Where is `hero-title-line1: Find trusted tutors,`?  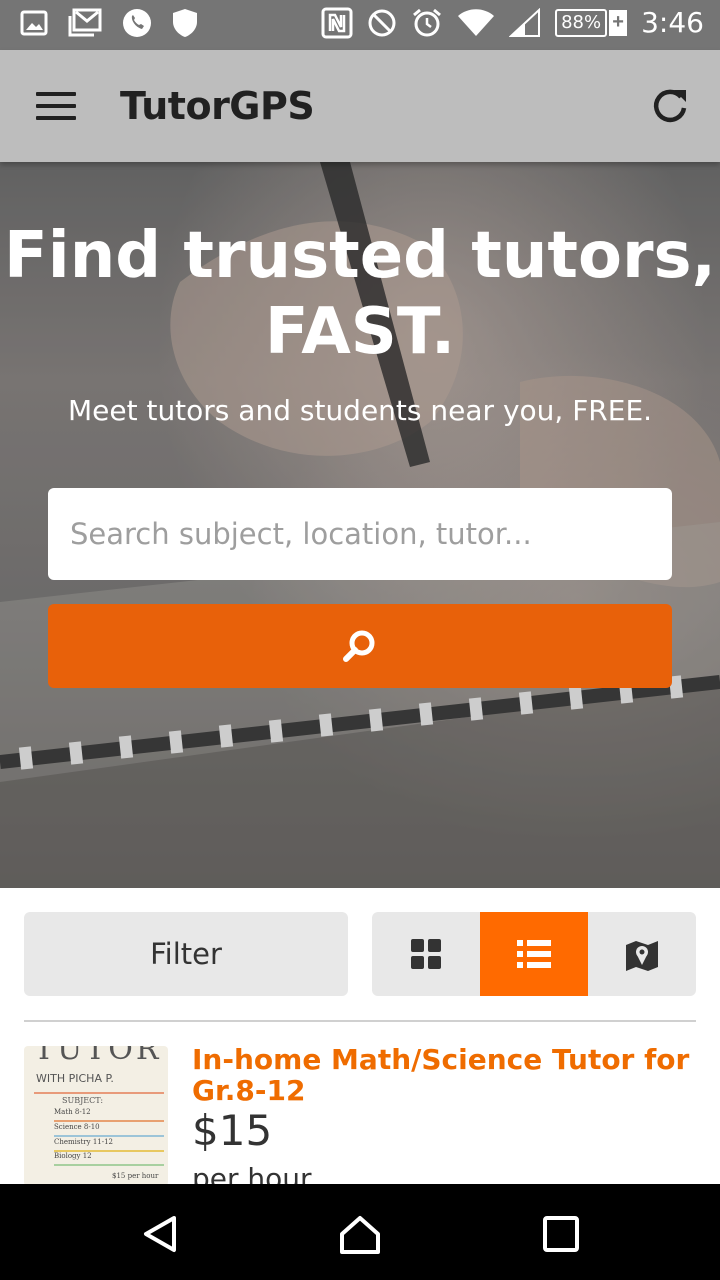
hero-title-line1: Find trusted tutors, is located at coordinates (360, 256).